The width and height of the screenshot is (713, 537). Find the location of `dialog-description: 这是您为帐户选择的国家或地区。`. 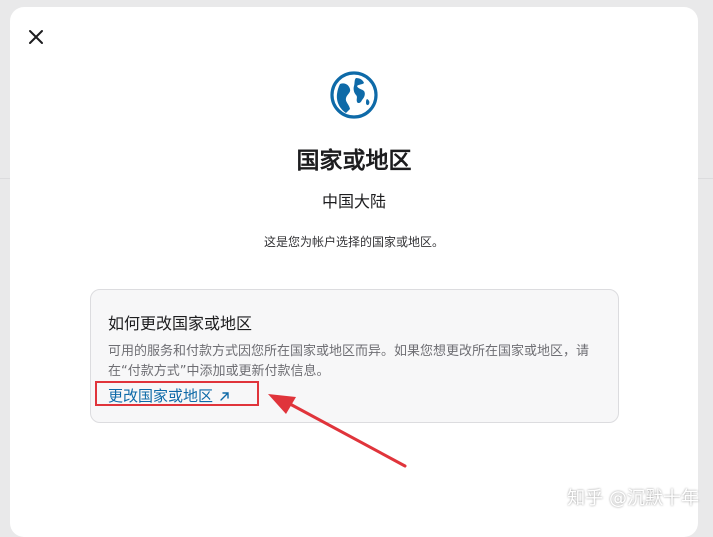

dialog-description: 这是您为帐户选择的国家或地区。 is located at coordinates (353, 242).